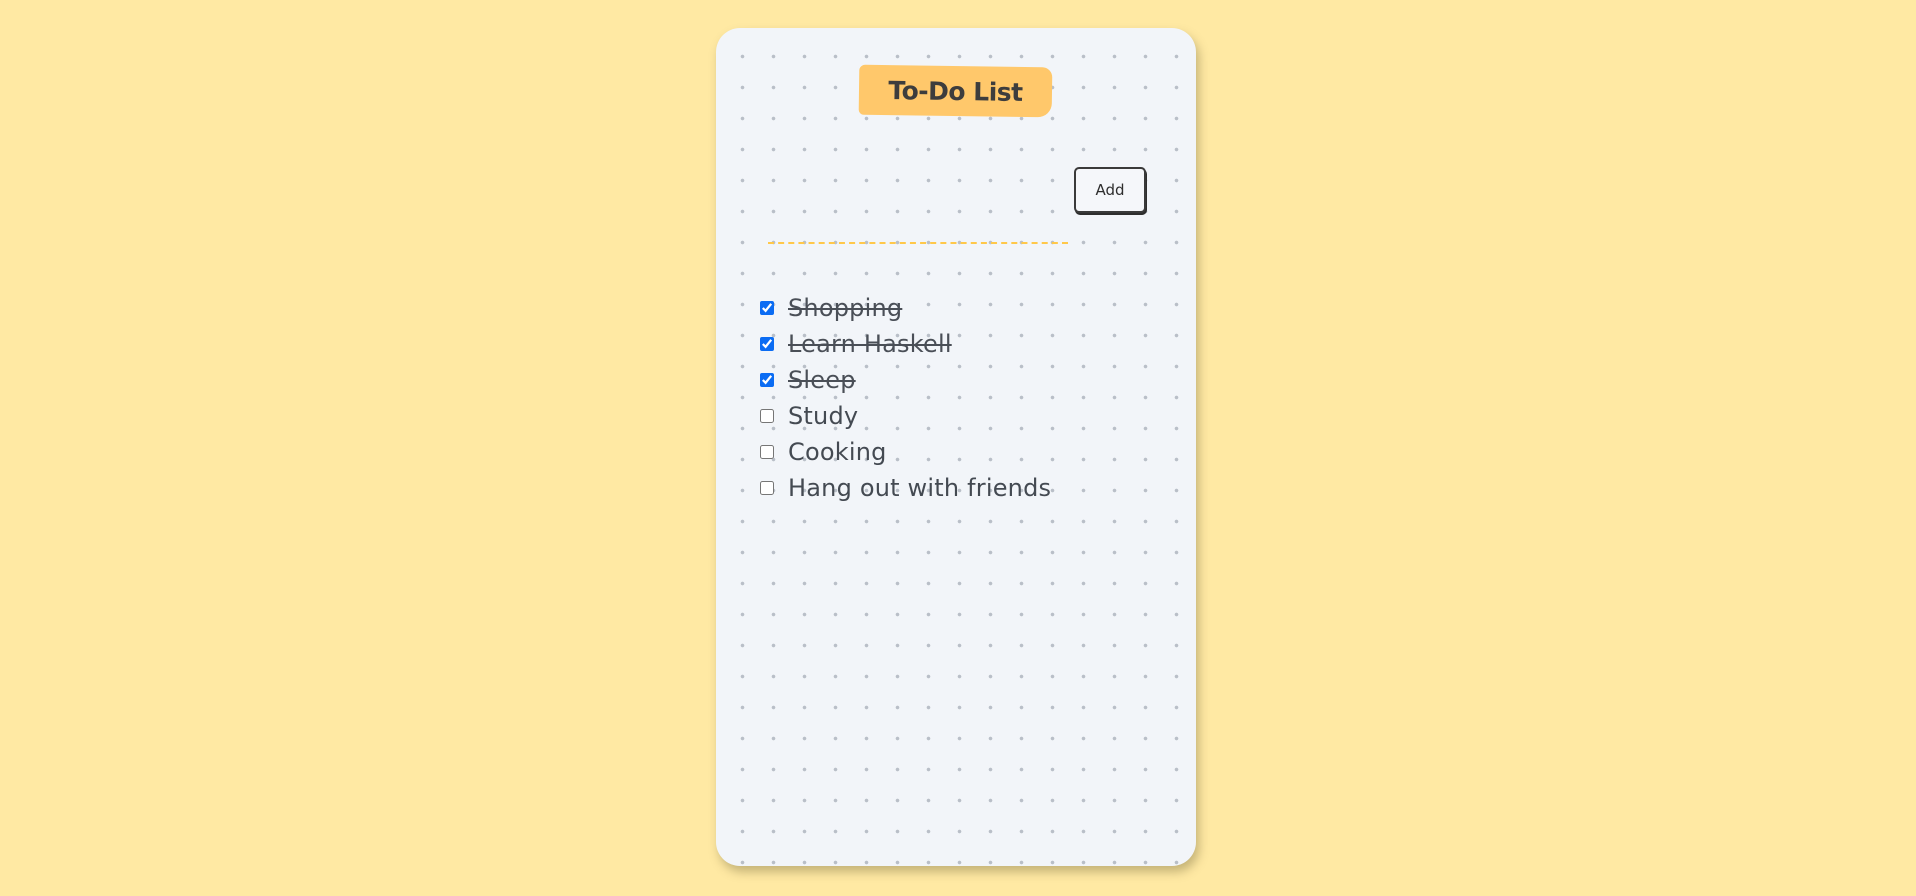 Image resolution: width=1916 pixels, height=896 pixels. What do you see at coordinates (920, 488) in the screenshot?
I see `todo-label: Hang out with friends` at bounding box center [920, 488].